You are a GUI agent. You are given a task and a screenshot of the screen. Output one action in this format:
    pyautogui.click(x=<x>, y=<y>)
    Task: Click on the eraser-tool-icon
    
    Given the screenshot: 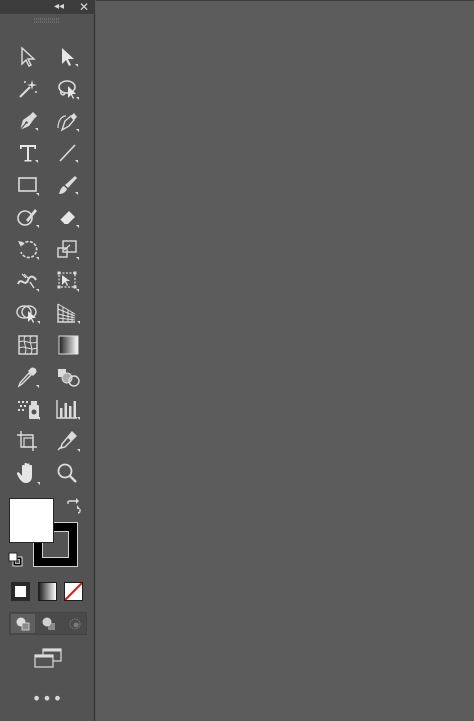 What is the action you would take?
    pyautogui.click(x=69, y=219)
    